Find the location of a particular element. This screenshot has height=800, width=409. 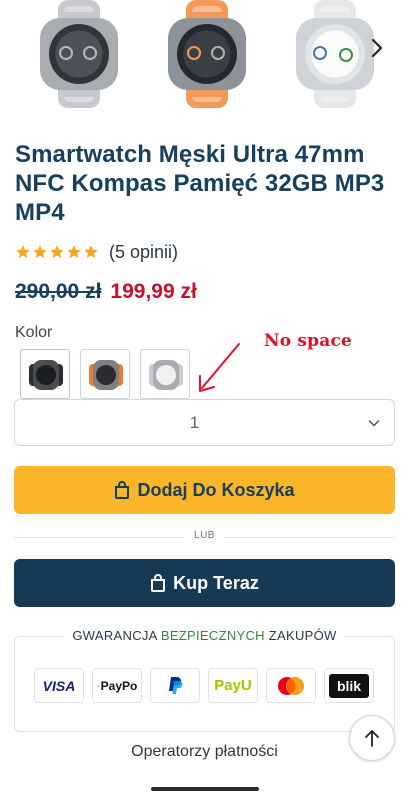

price-row: 290,00 zł 199,99 zł is located at coordinates (106, 292).